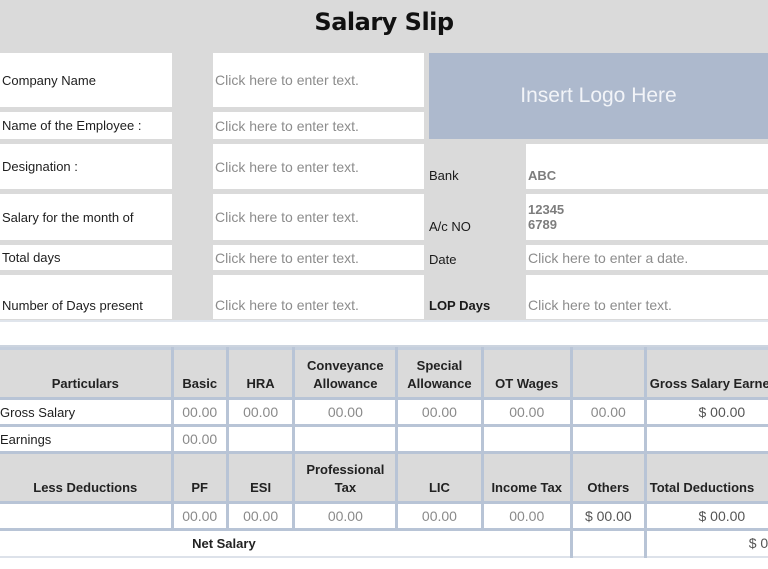 The width and height of the screenshot is (768, 569). What do you see at coordinates (86, 297) in the screenshot?
I see `label-days-present: Number of Days present` at bounding box center [86, 297].